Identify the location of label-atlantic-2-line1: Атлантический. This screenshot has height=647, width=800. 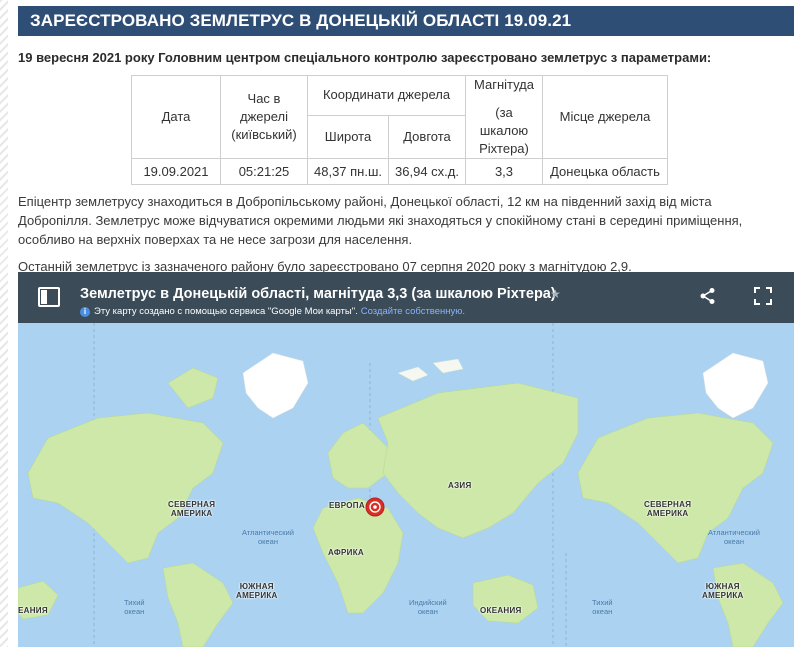
(734, 532).